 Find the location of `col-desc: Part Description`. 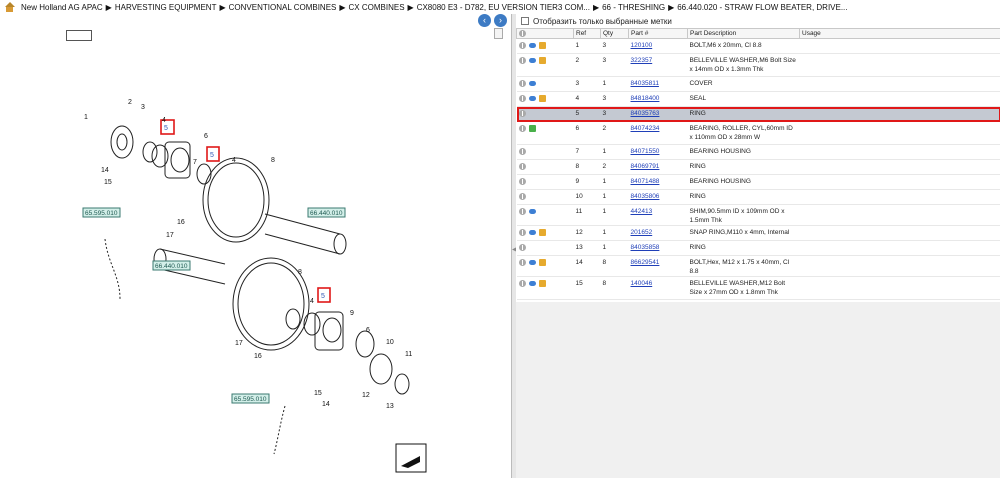

col-desc: Part Description is located at coordinates (743, 33).